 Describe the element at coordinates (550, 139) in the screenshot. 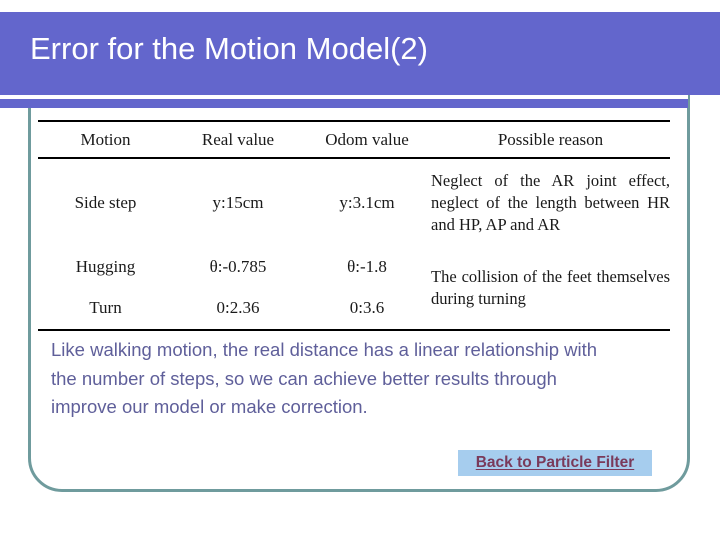

I see `column-header-possible-reason: Possible reason` at that location.